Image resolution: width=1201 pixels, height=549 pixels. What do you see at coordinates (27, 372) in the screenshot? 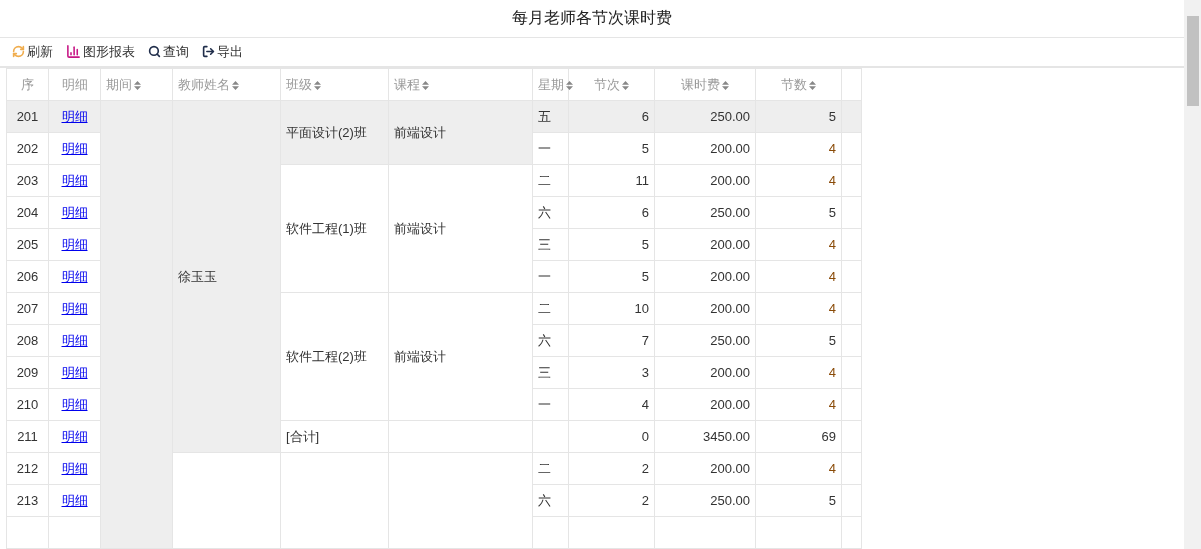
I see `table-cell: 209` at bounding box center [27, 372].